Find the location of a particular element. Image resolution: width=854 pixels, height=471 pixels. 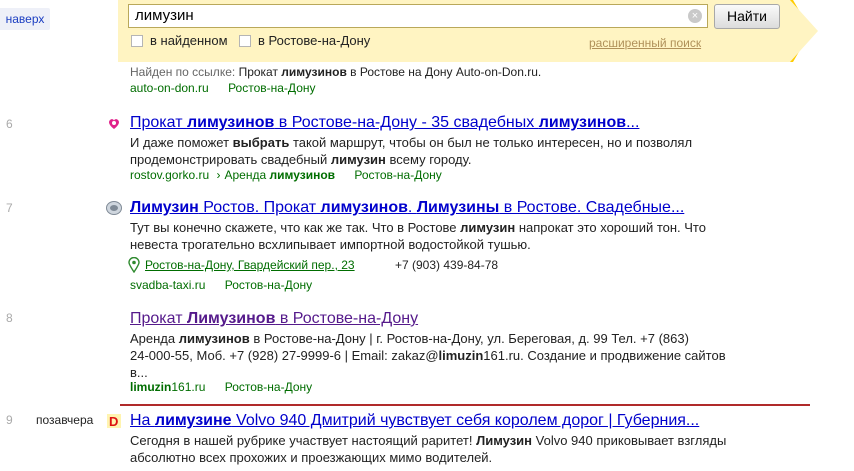

result-path: › Аренда лимузинов is located at coordinates (274, 175).